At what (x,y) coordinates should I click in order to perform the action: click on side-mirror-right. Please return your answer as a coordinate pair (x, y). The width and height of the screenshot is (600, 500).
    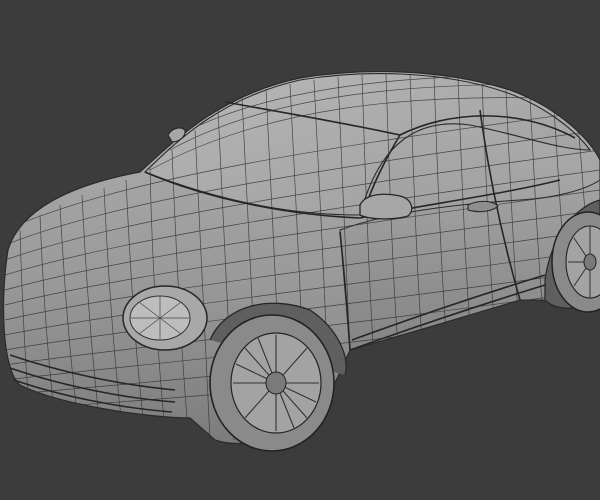
    Looking at the image, I should click on (386, 206).